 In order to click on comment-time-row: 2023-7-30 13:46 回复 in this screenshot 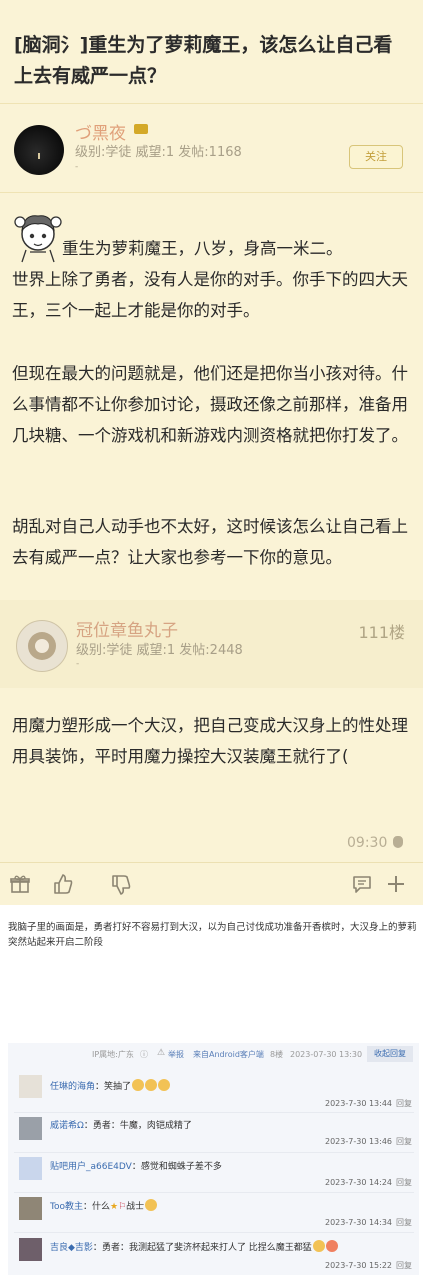, I will do `click(368, 1142)`.